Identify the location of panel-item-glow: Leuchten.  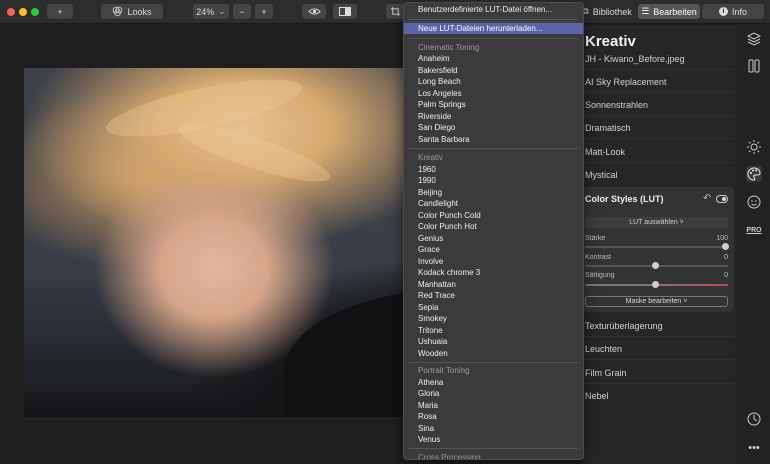
(660, 349).